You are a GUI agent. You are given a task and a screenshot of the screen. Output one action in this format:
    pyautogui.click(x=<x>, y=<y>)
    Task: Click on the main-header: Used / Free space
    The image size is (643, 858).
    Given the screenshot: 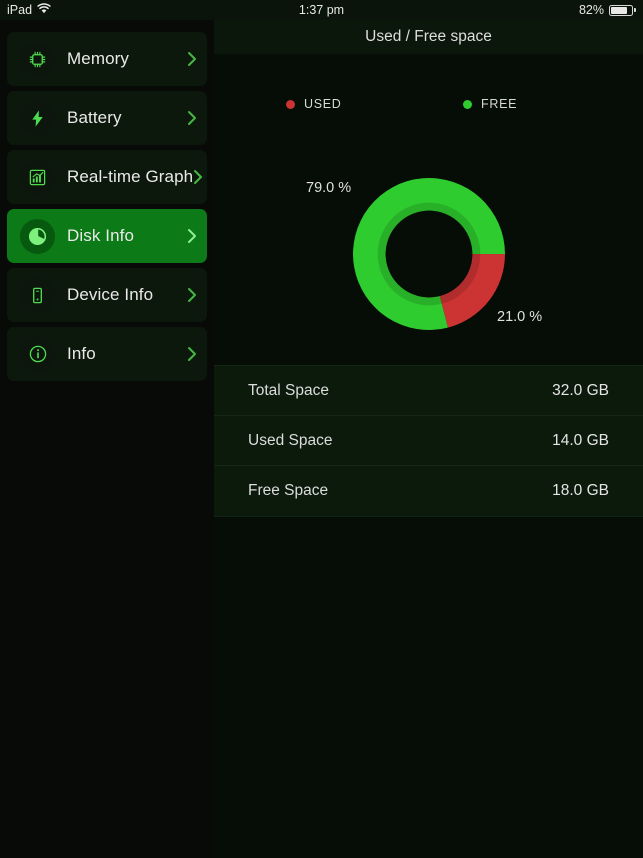 What is the action you would take?
    pyautogui.click(x=428, y=37)
    